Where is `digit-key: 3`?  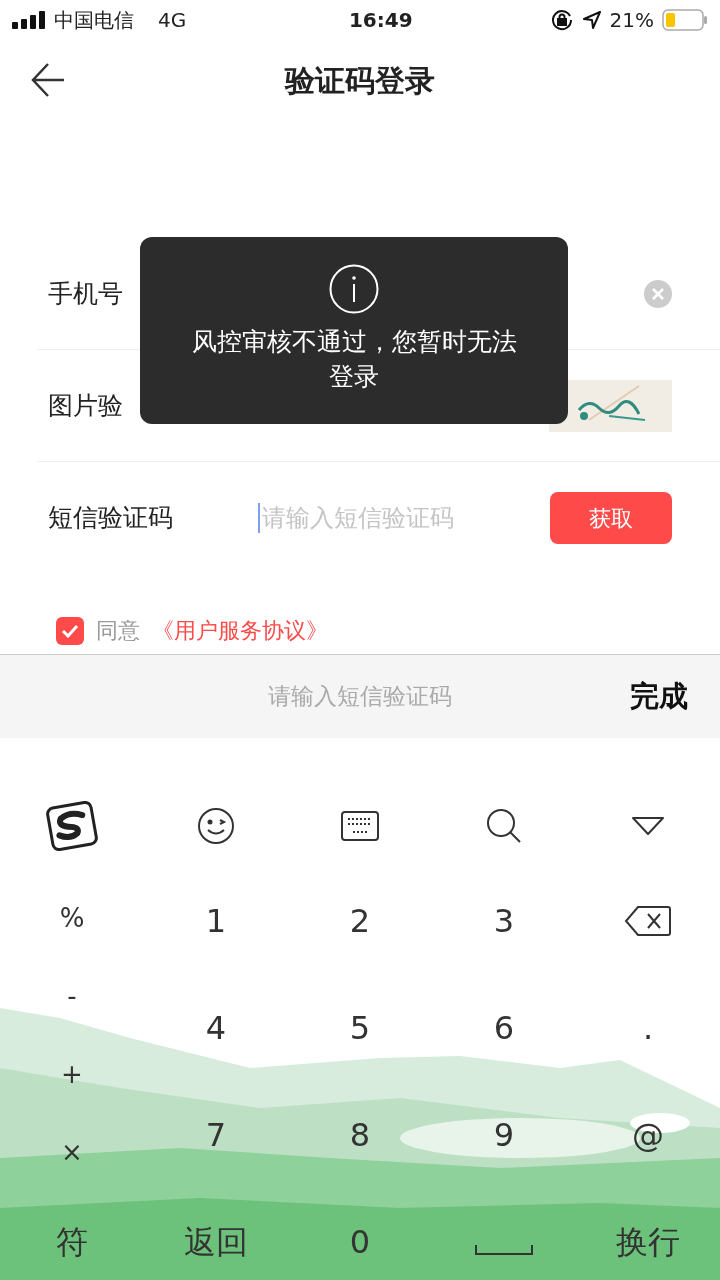
digit-key: 3 is located at coordinates (504, 921).